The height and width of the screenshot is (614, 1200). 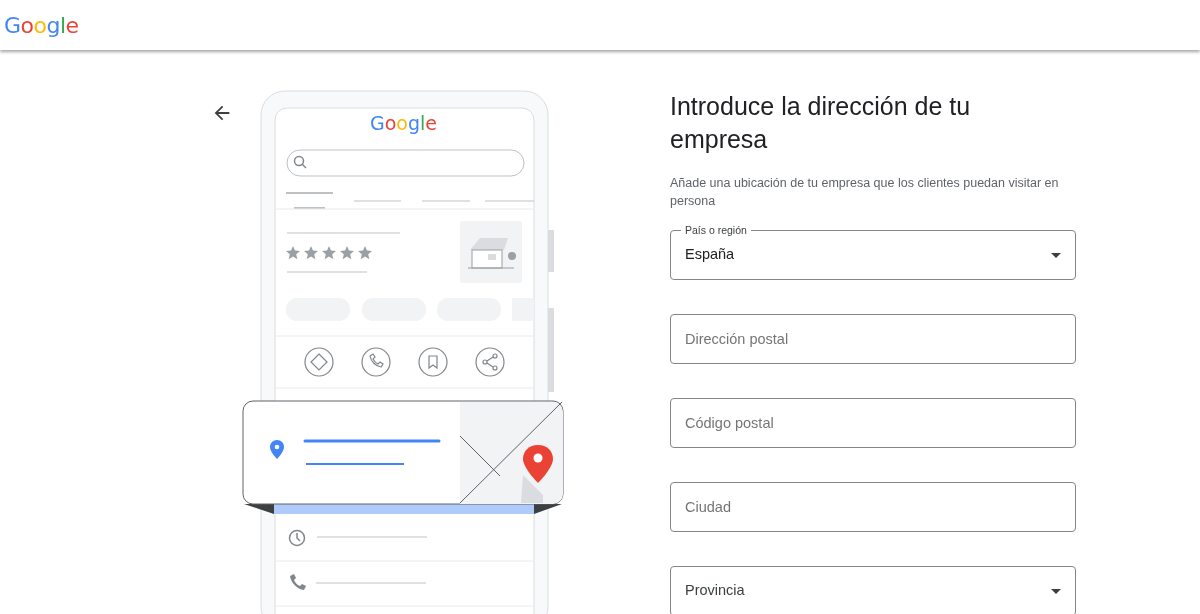 What do you see at coordinates (873, 590) in the screenshot?
I see `dropdown-field: Provincia` at bounding box center [873, 590].